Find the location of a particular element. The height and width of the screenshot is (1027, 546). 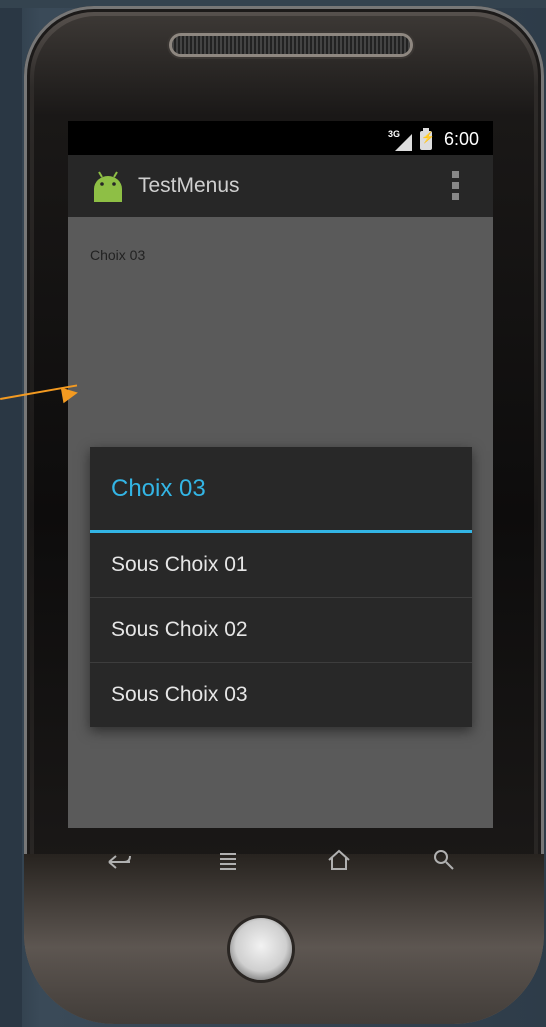

submenu-item-label: Sous Choix 03 is located at coordinates (179, 694).